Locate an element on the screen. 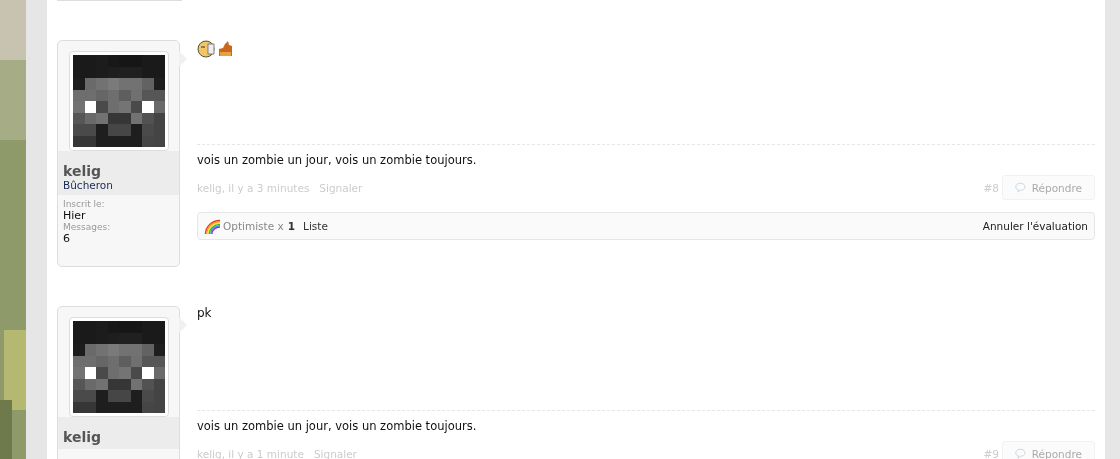 The image size is (1120, 459). list-link: Liste is located at coordinates (315, 226).